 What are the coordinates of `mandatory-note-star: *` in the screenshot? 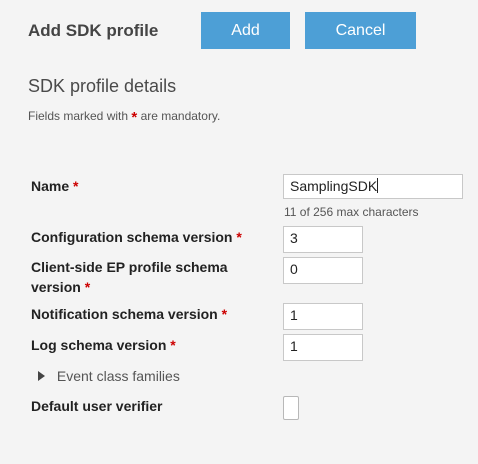 It's located at (134, 117).